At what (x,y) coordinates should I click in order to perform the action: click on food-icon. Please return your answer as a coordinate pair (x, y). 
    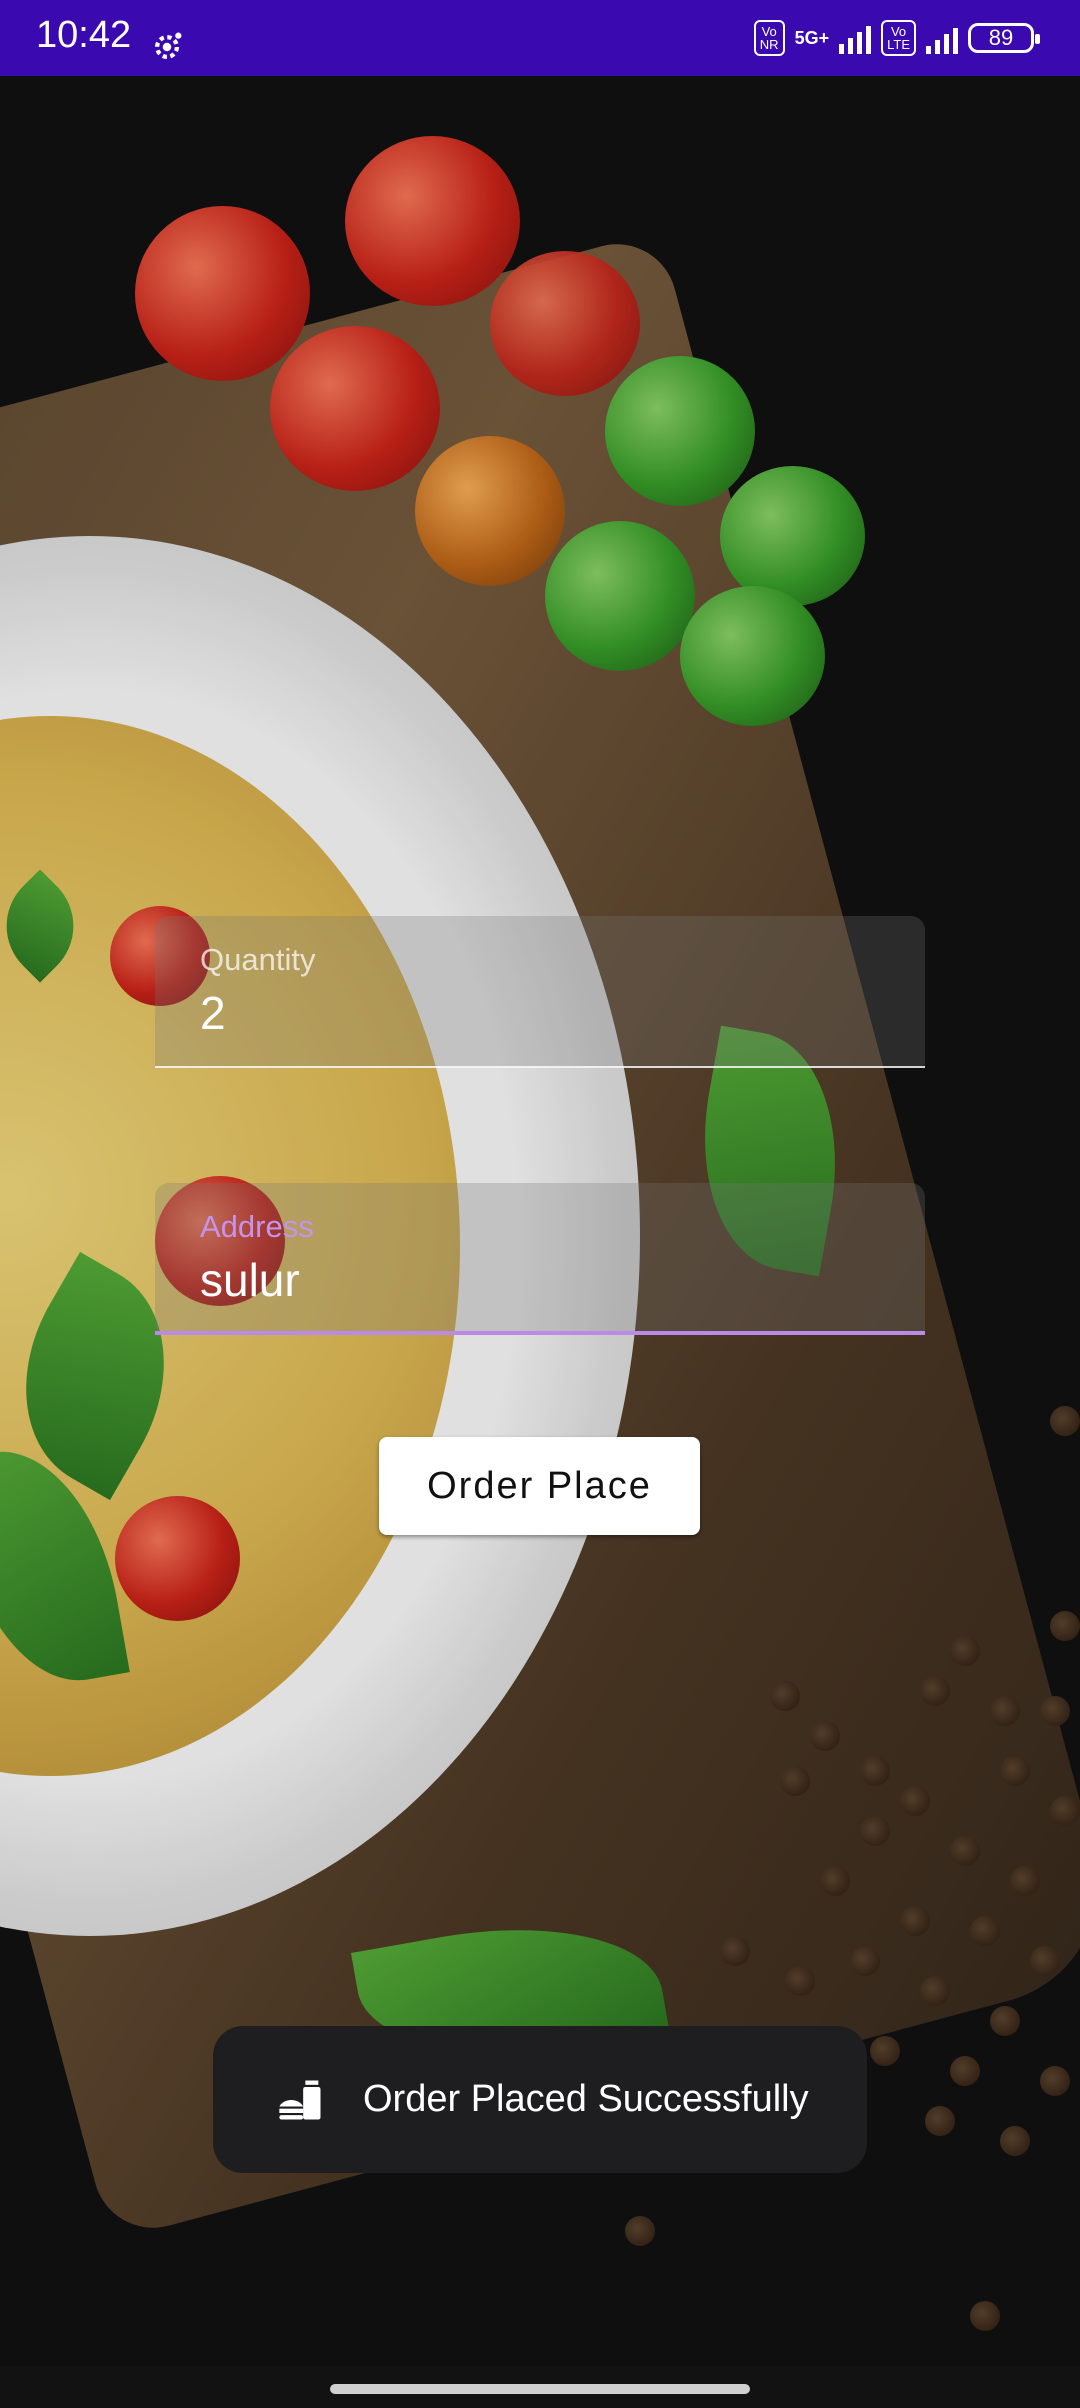
    Looking at the image, I should click on (300, 2099).